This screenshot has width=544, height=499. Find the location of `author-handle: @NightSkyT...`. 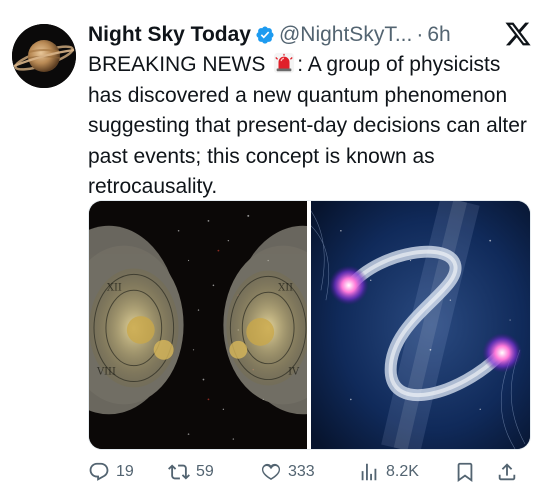

author-handle: @NightSkyT... is located at coordinates (345, 35).